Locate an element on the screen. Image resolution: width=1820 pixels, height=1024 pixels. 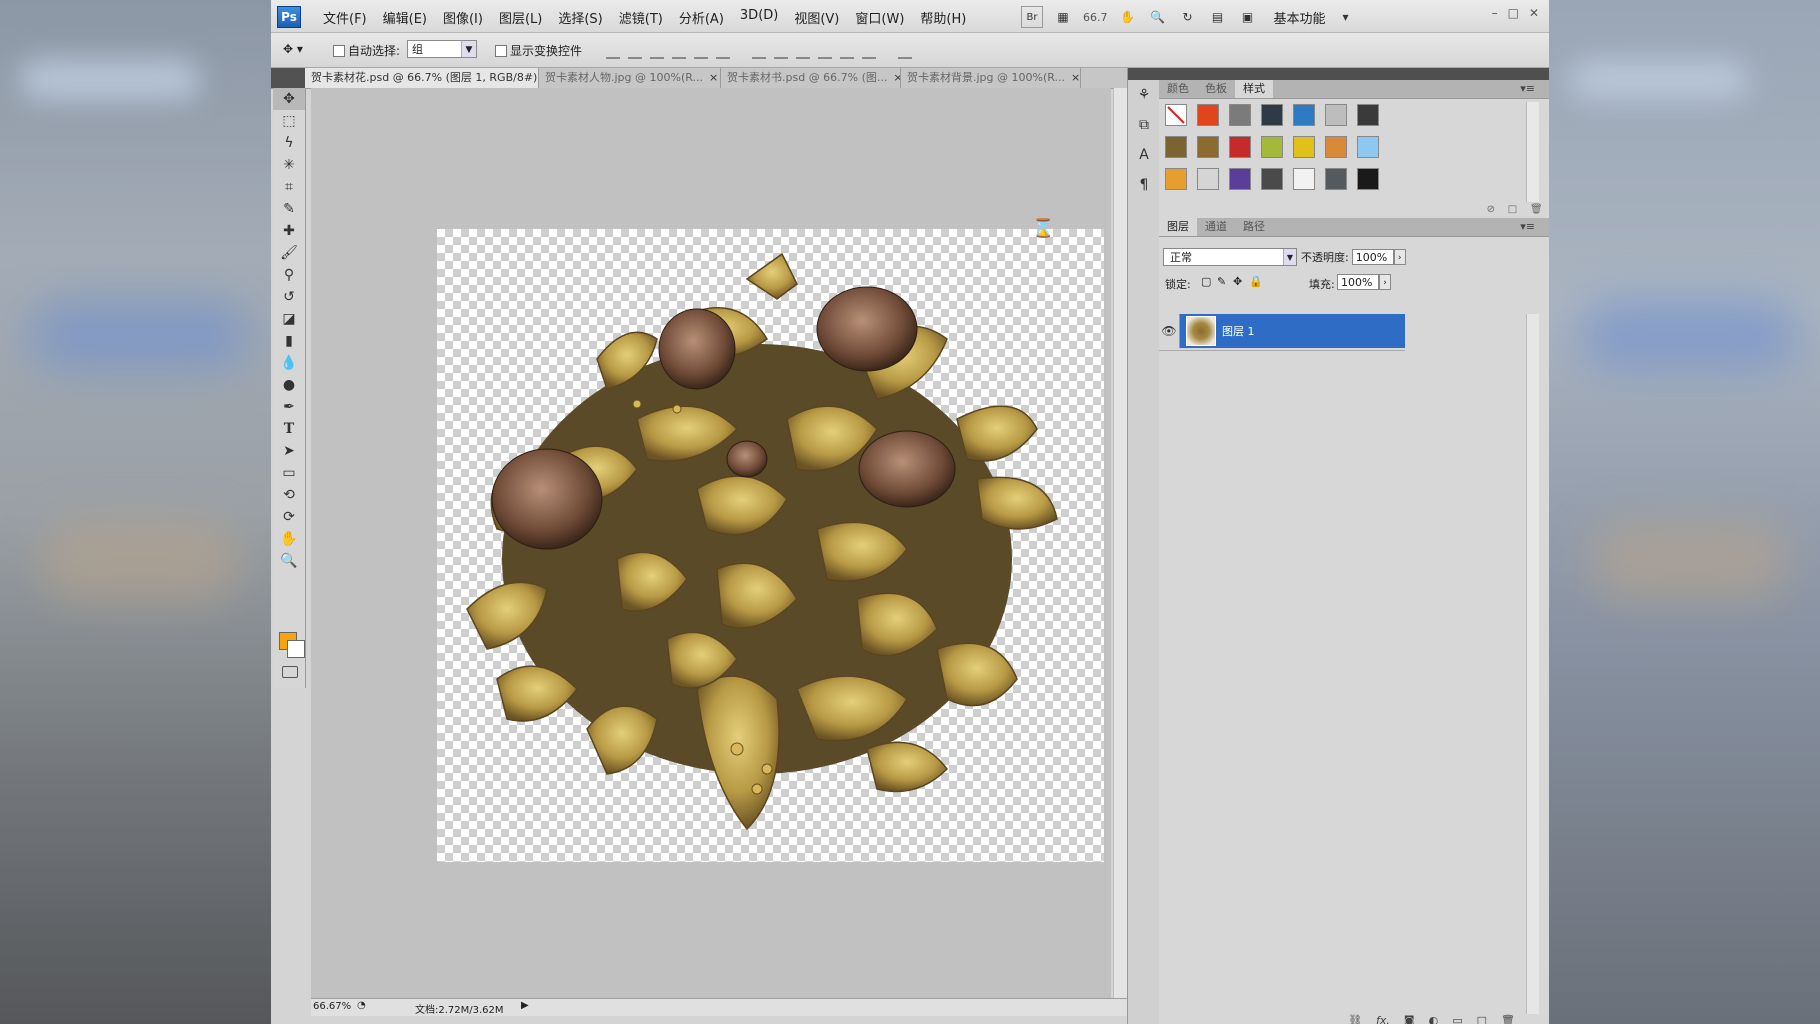
character-panel-icon: A is located at coordinates (1144, 155).